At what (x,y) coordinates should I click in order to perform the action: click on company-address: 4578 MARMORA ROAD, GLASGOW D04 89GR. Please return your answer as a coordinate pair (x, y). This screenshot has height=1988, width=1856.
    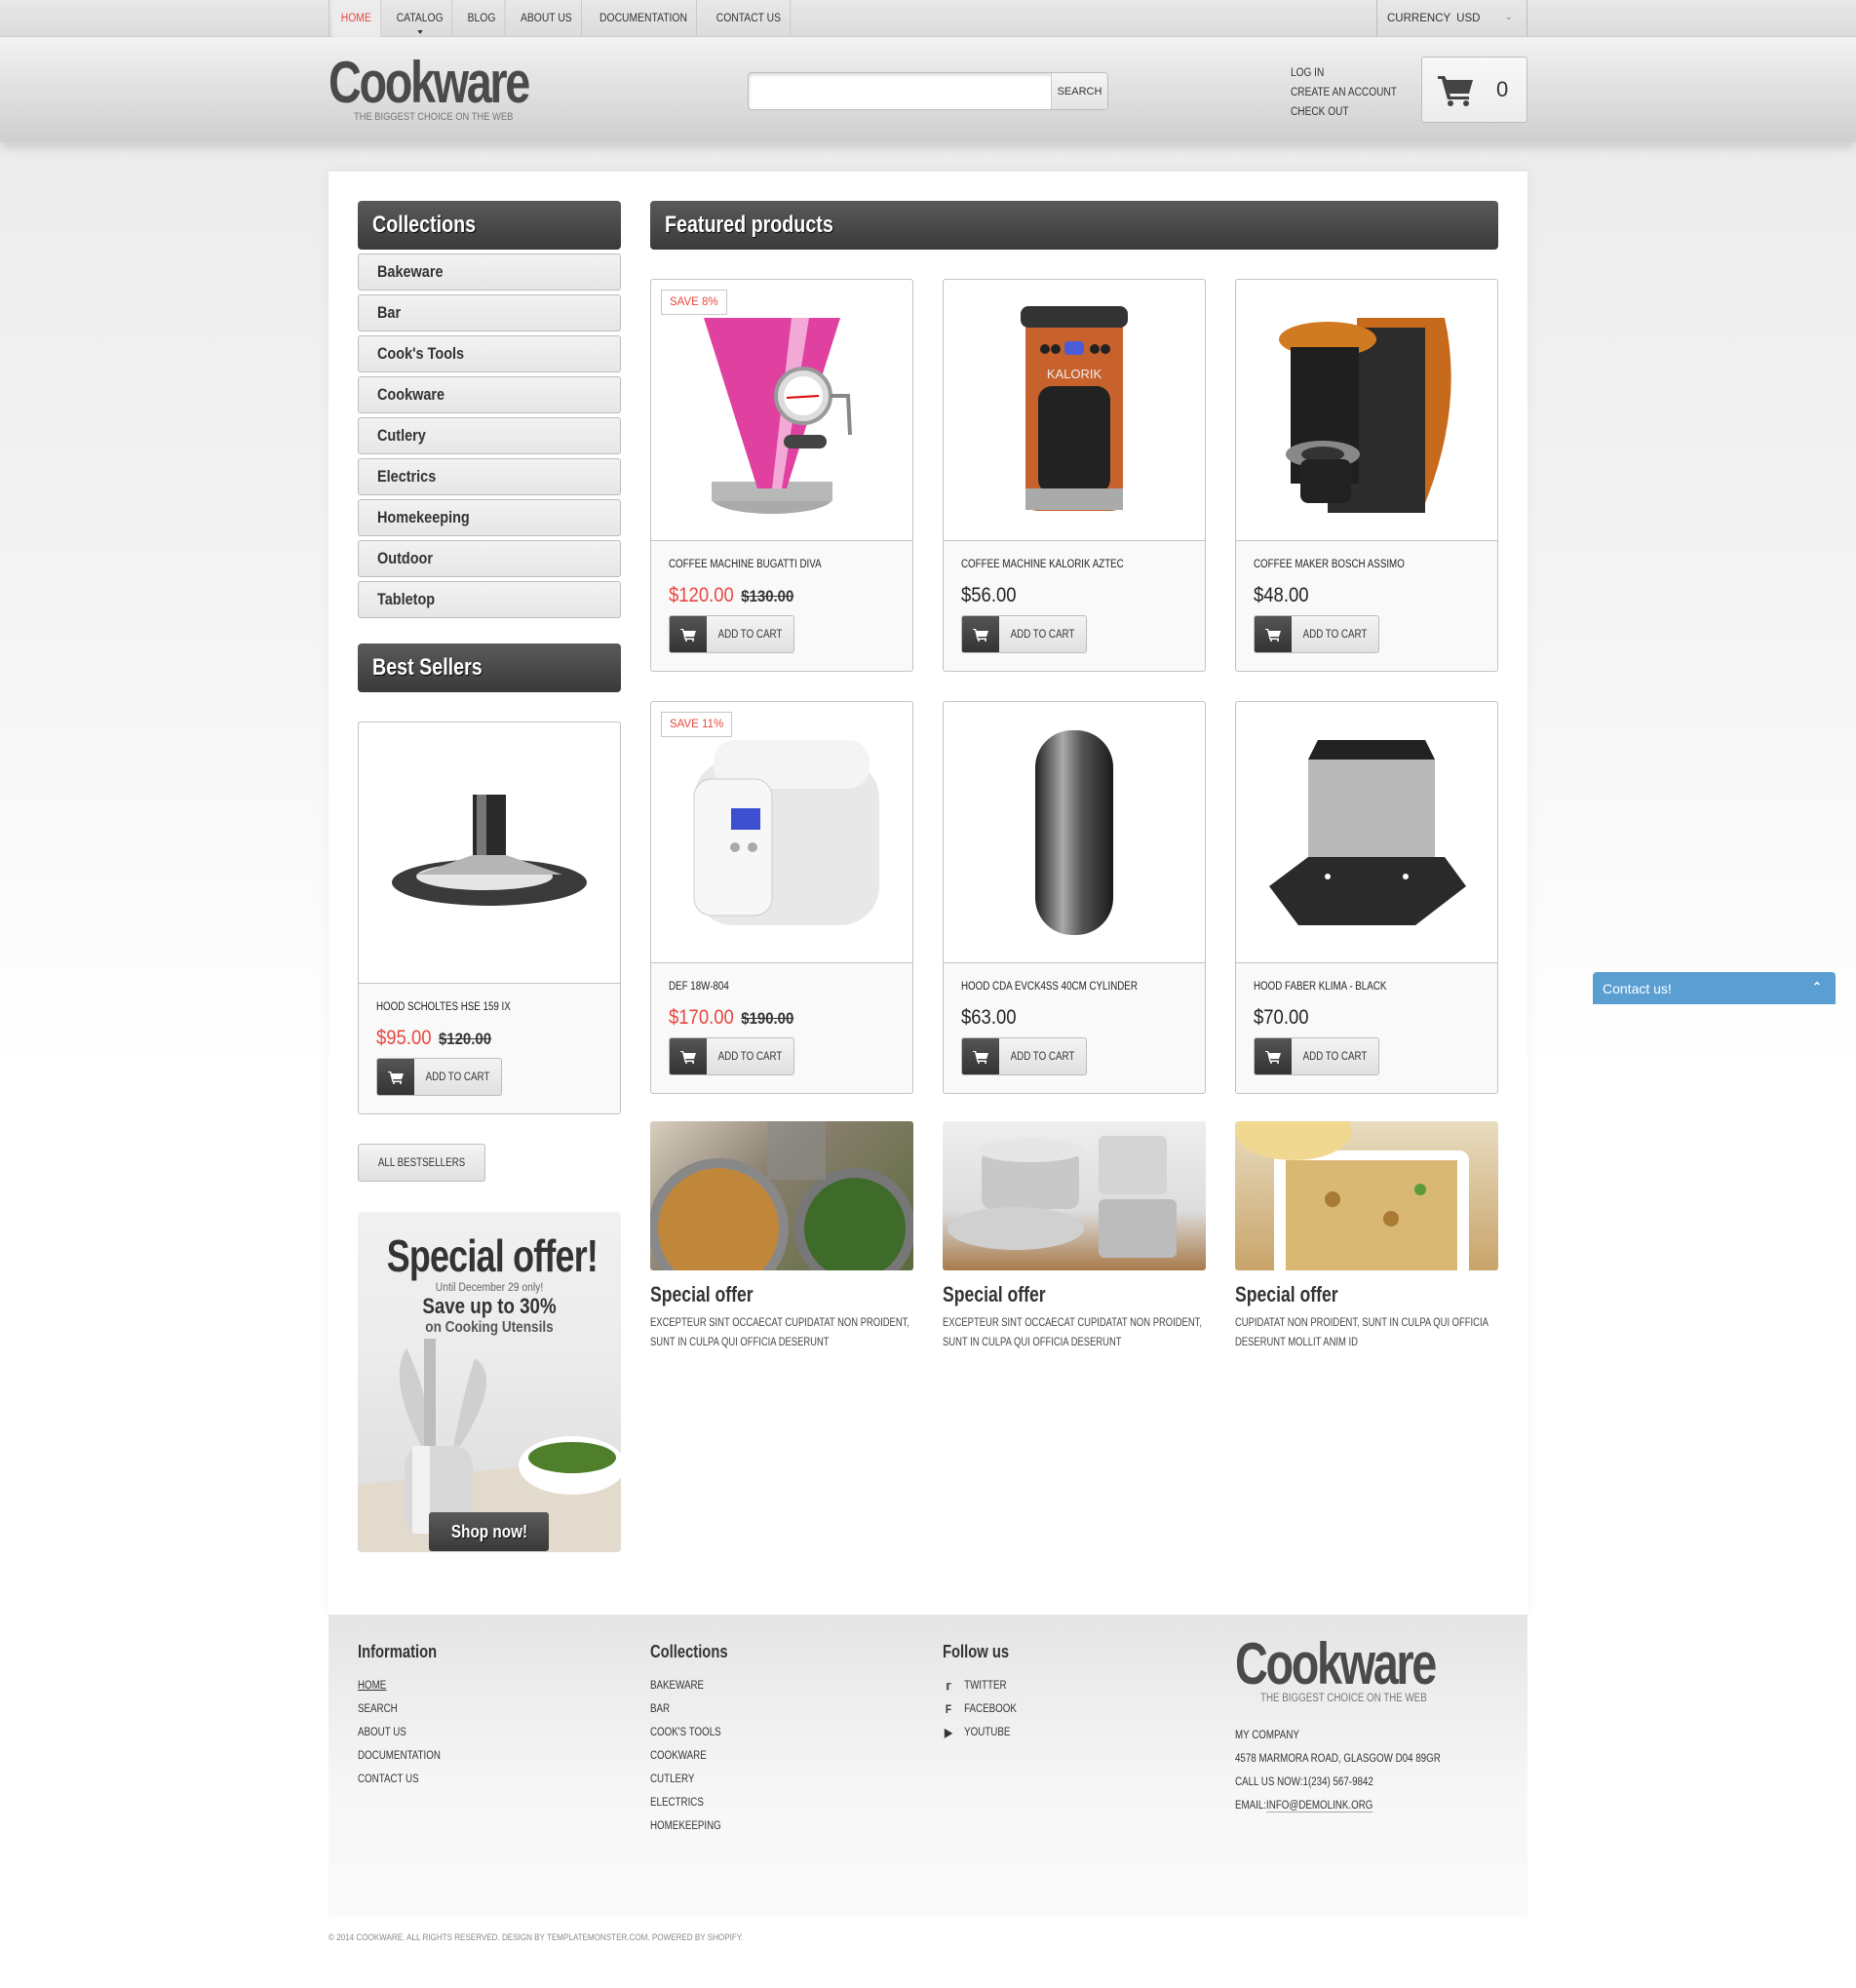
    Looking at the image, I should click on (1338, 1759).